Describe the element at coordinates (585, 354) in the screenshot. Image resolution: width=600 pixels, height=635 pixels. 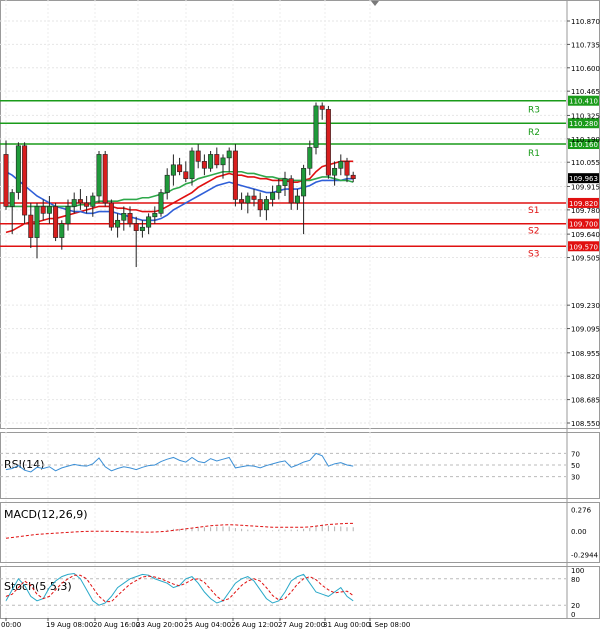
I see `price-tick-label: 108.955` at that location.